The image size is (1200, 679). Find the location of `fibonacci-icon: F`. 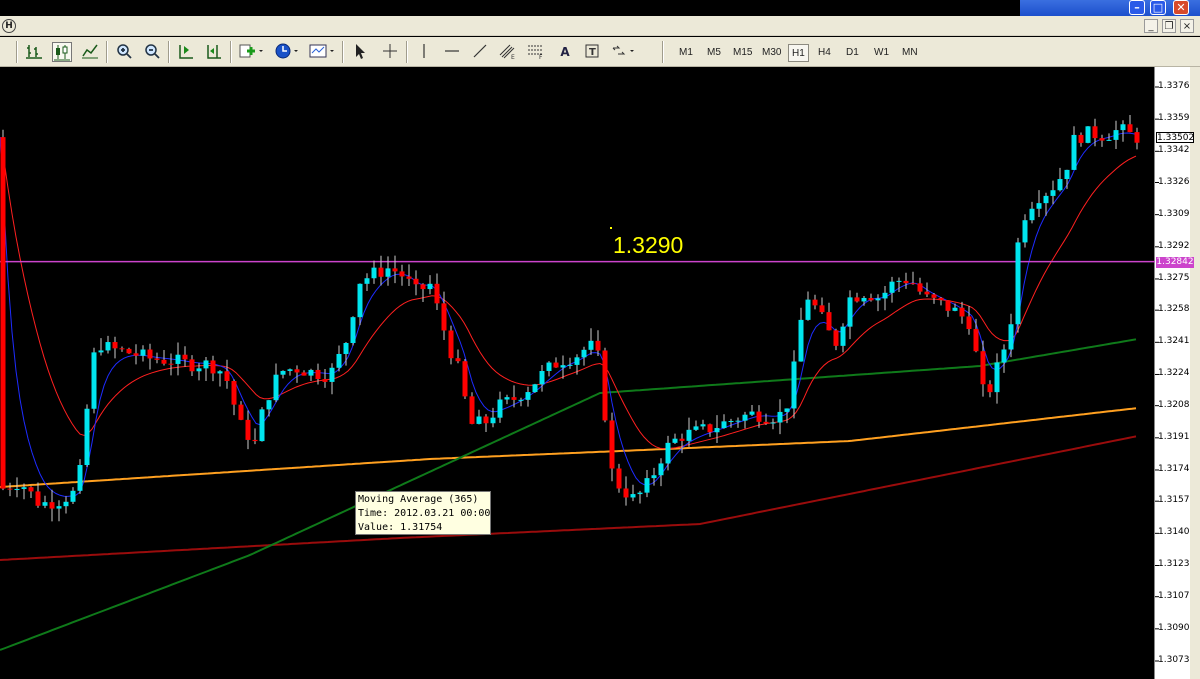

fibonacci-icon: F is located at coordinates (536, 52).